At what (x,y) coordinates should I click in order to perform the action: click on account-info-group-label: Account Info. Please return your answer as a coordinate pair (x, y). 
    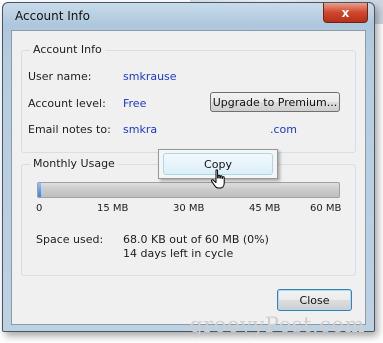
    Looking at the image, I should click on (67, 49).